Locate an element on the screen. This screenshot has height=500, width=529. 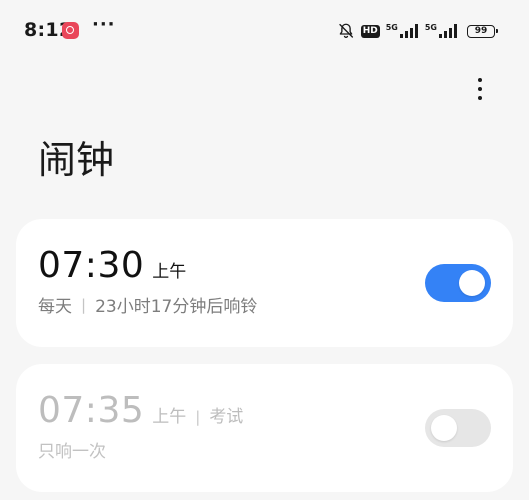
alarm-repeat: 只响一次 is located at coordinates (72, 452).